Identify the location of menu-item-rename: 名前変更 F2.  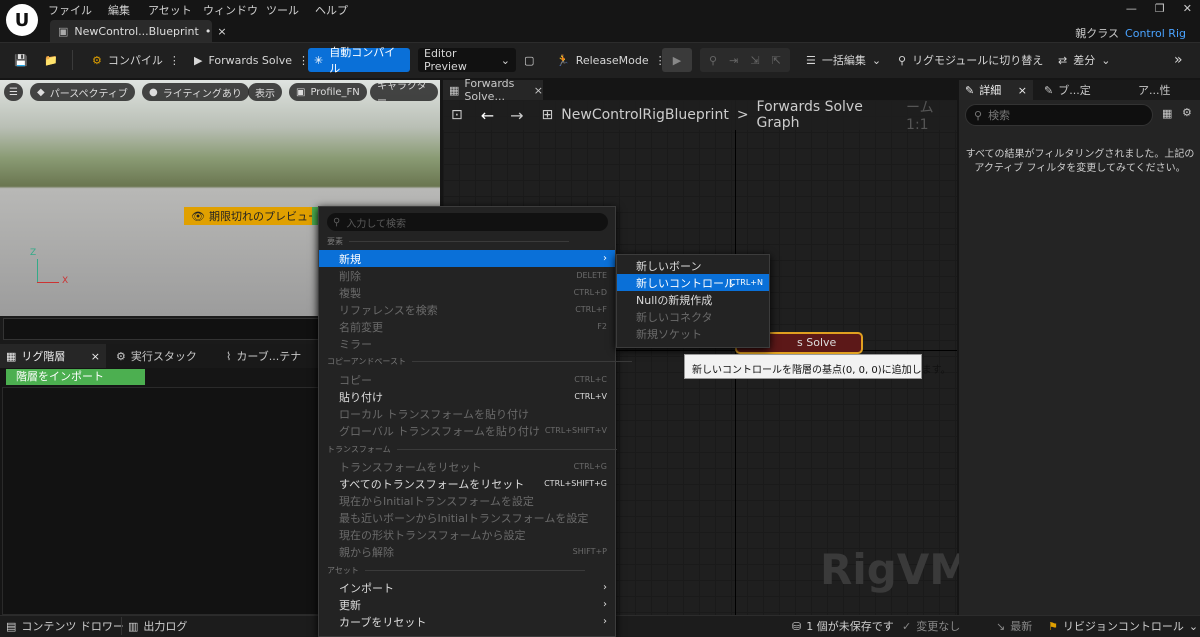
(467, 326).